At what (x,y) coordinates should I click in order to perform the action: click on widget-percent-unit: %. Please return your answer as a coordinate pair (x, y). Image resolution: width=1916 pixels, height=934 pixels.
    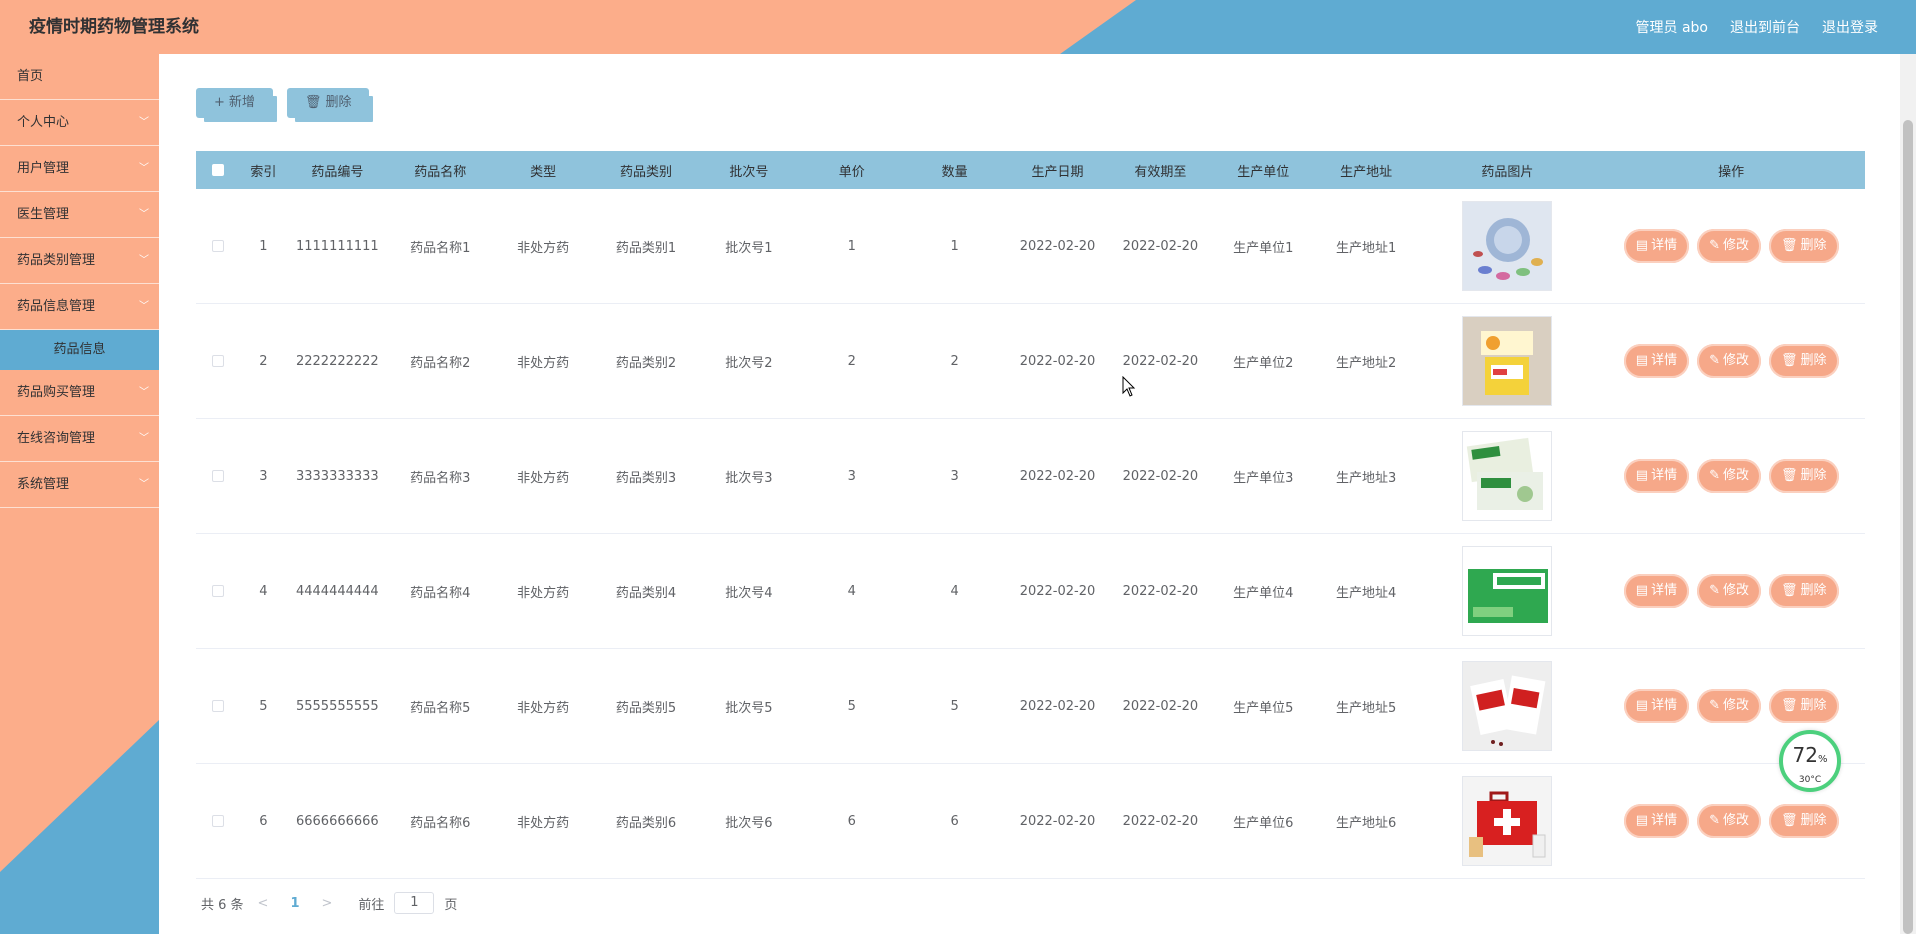
    Looking at the image, I should click on (1822, 759).